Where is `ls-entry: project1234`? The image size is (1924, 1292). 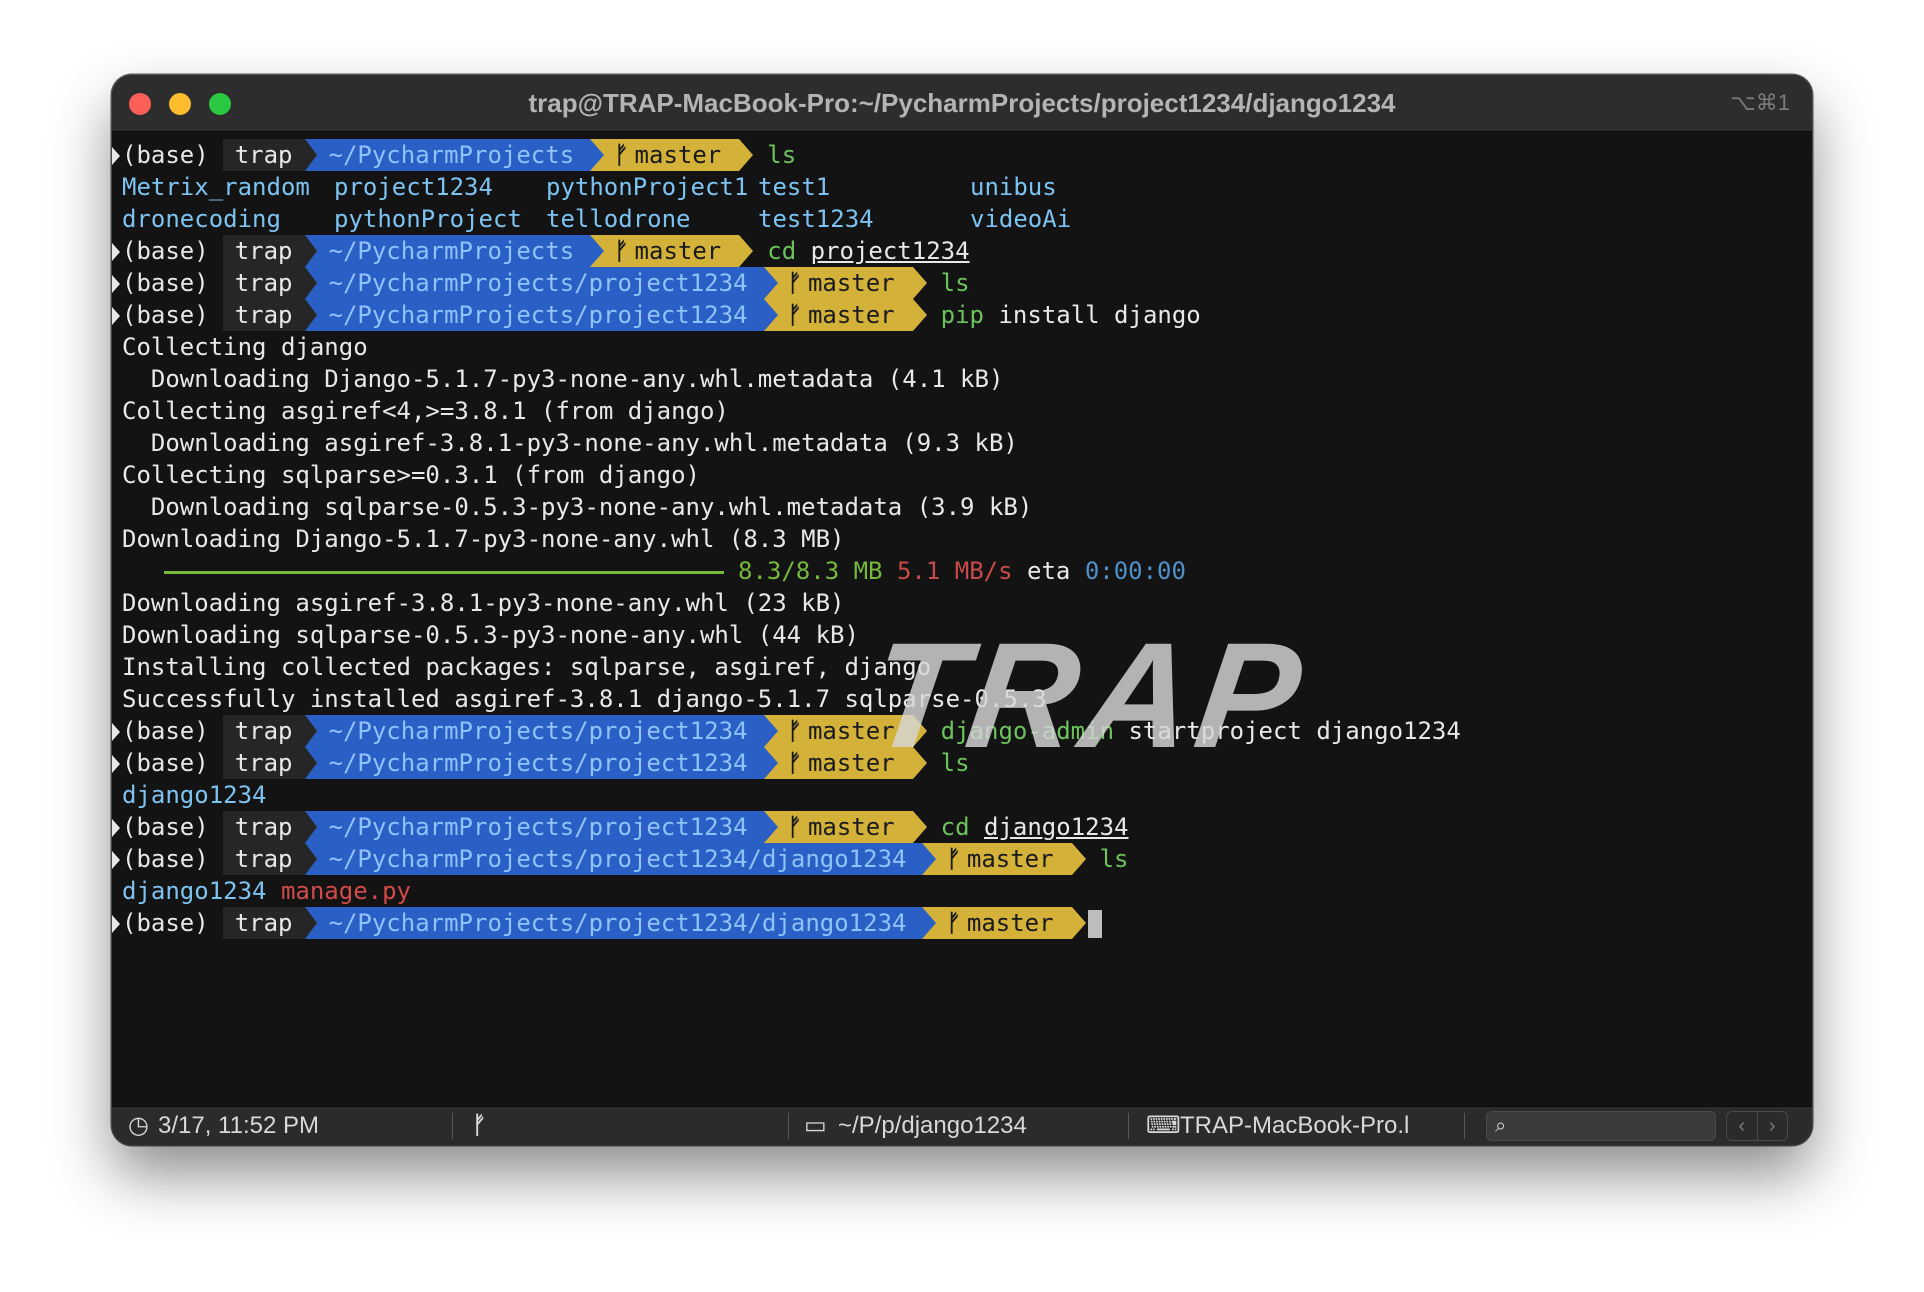
ls-entry: project1234 is located at coordinates (413, 187).